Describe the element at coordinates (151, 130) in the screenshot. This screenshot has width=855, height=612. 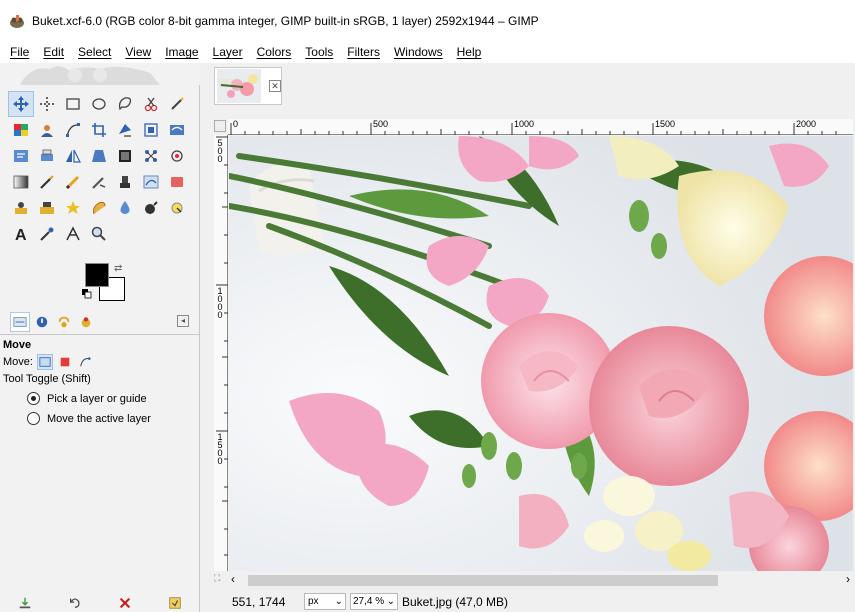
I see `cage-transform-icon` at that location.